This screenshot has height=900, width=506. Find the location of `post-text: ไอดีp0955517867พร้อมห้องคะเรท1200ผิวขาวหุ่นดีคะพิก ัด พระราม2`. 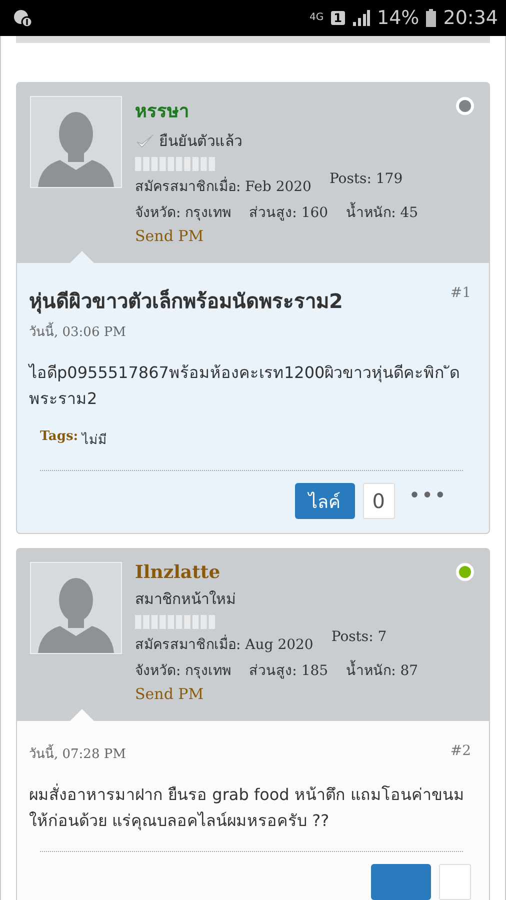

post-text: ไอดีp0955517867พร้อมห้องคะเรท1200ผิวขาวหุ่นดีคะพิก ัด พระราม2 is located at coordinates (245, 386).